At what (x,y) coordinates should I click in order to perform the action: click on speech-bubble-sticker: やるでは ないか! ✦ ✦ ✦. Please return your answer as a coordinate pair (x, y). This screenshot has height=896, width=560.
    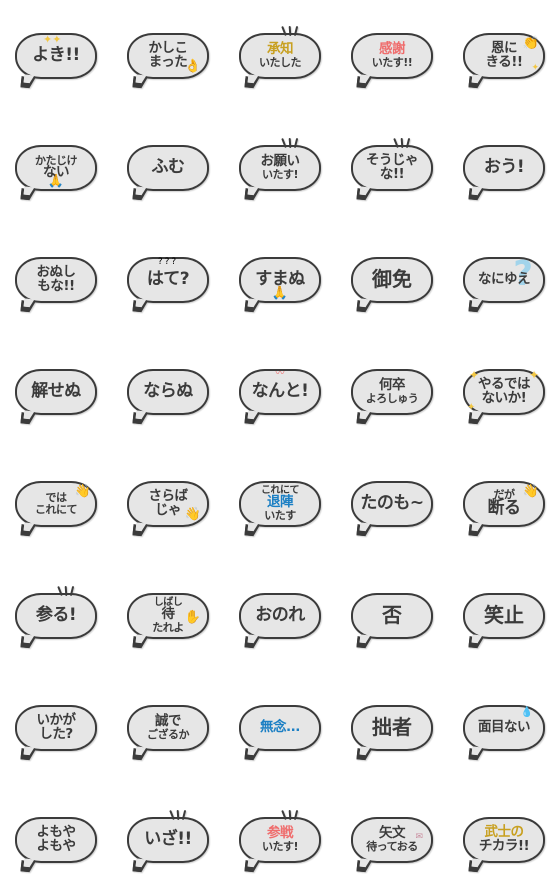
    Looking at the image, I should click on (504, 397).